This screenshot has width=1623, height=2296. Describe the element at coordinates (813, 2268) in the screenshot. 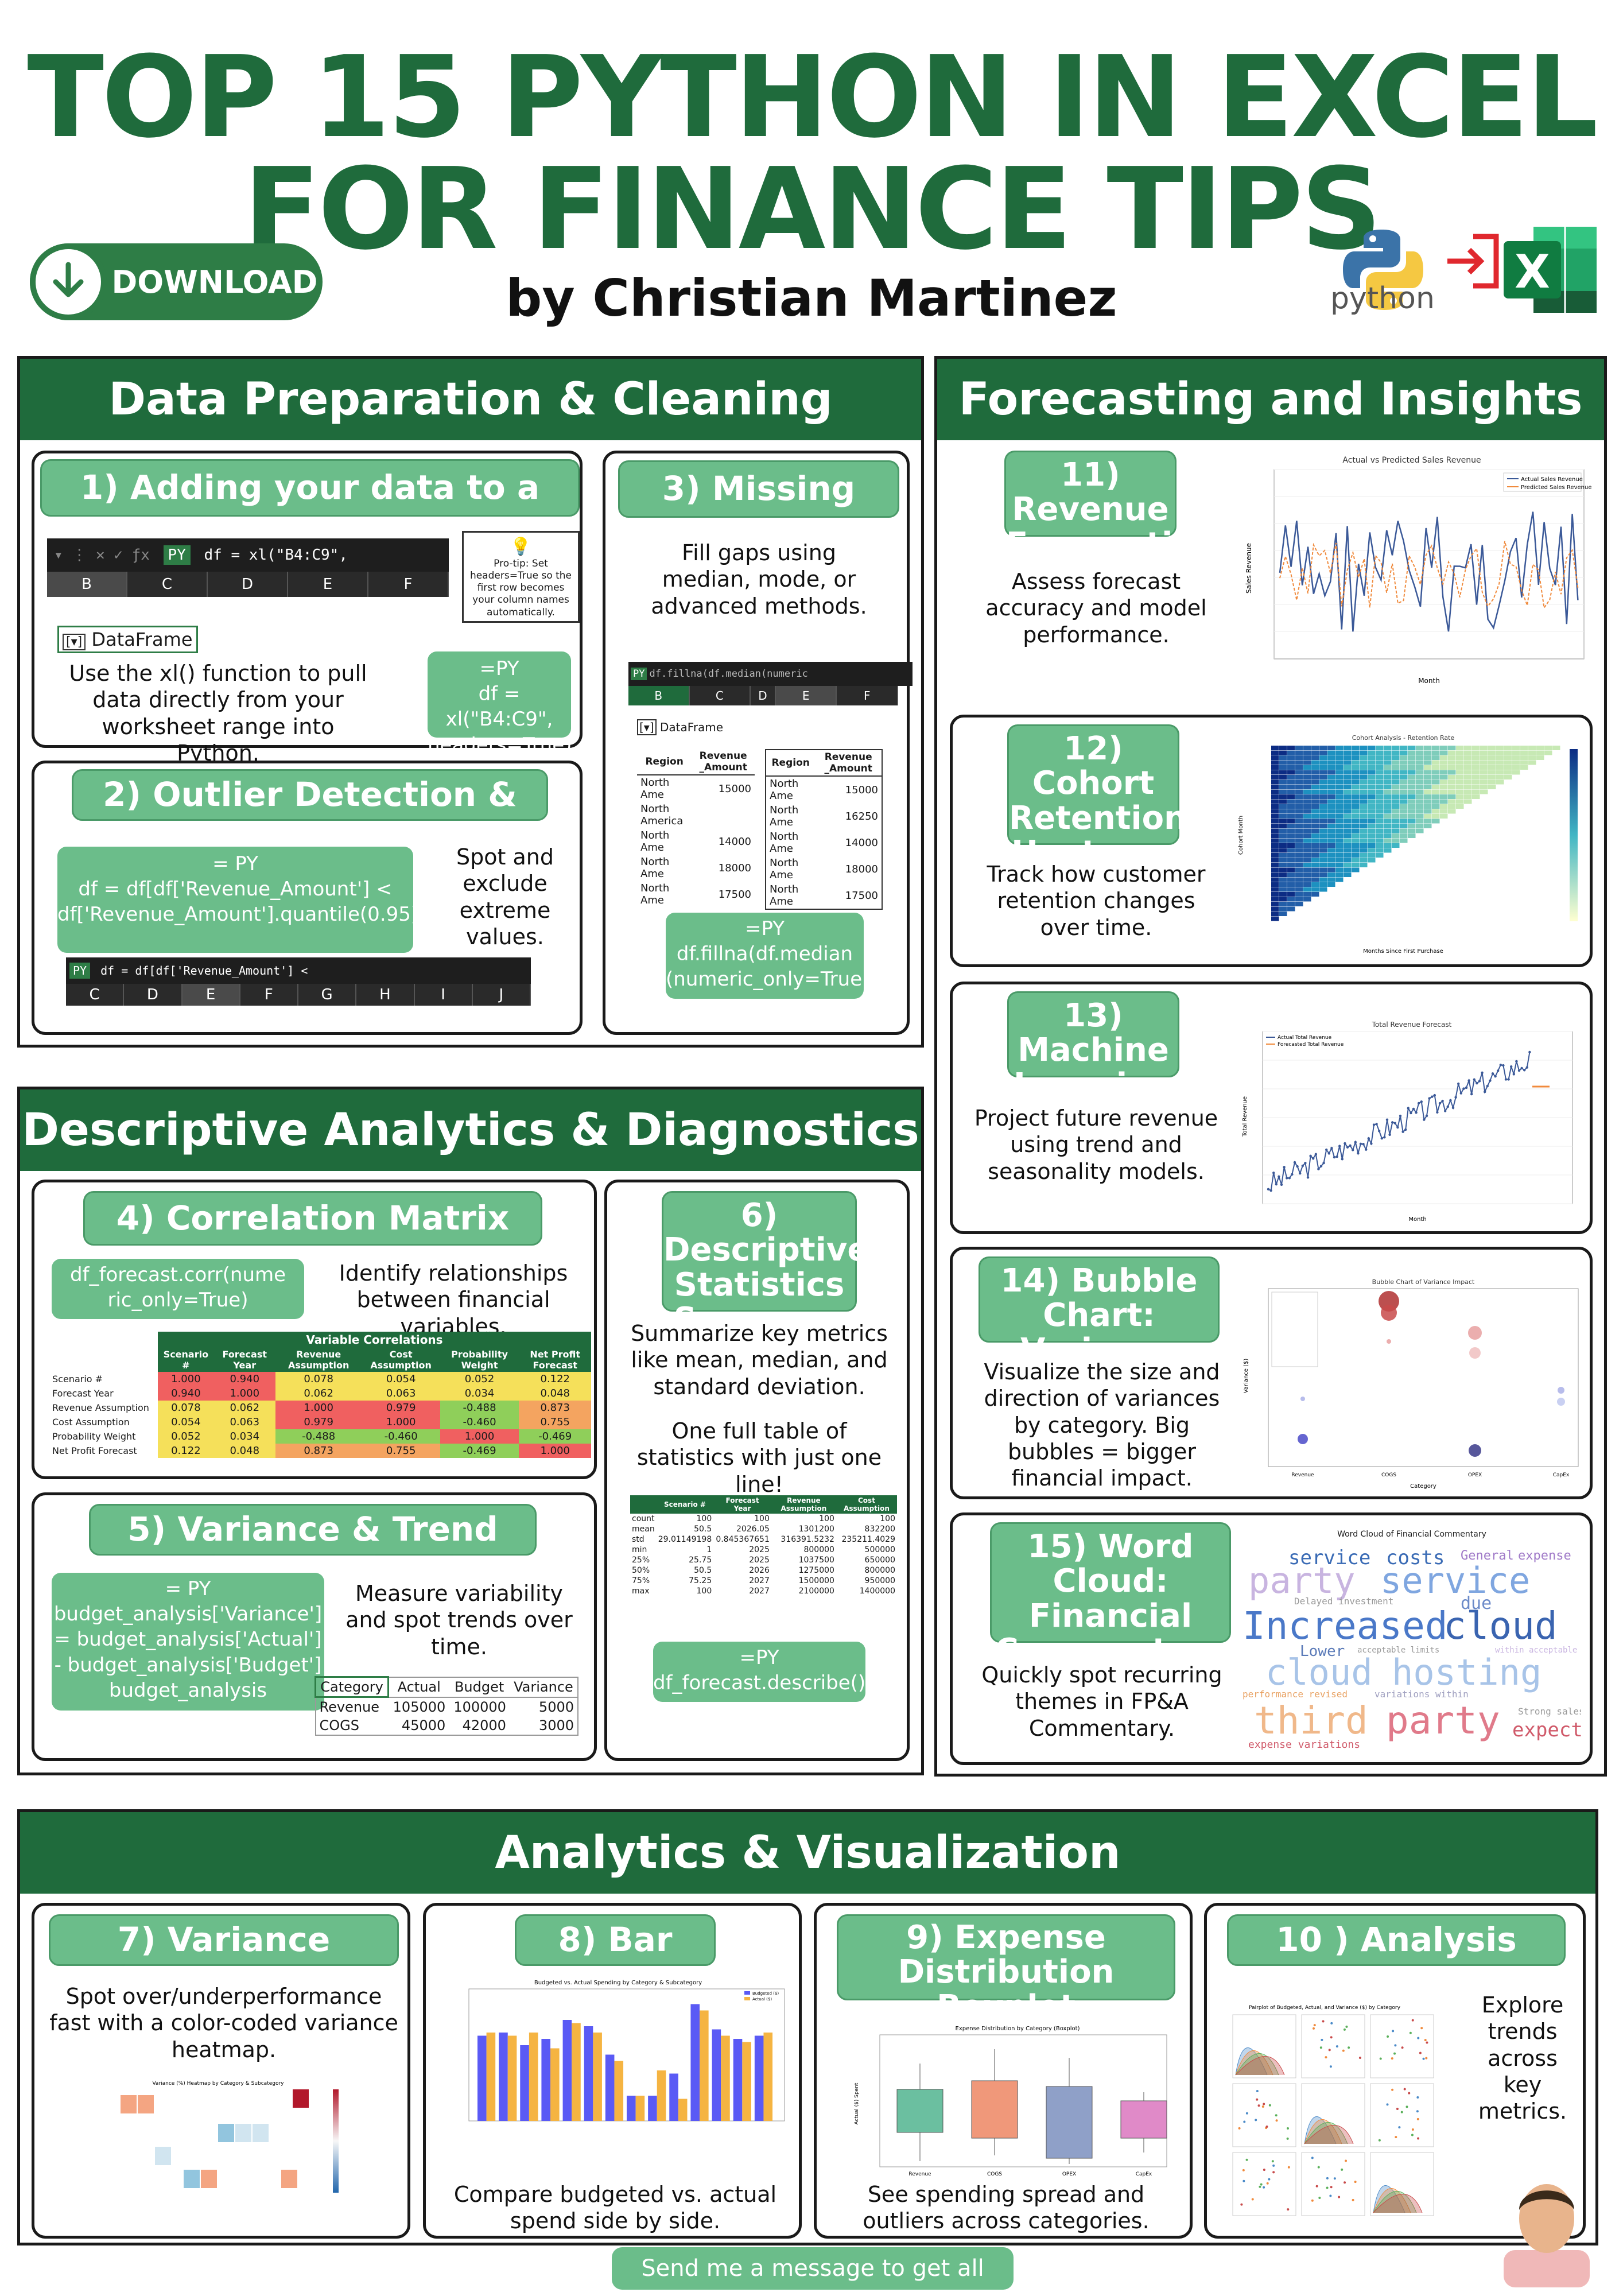

I see `cta-button: Send me a message to get all code!` at that location.